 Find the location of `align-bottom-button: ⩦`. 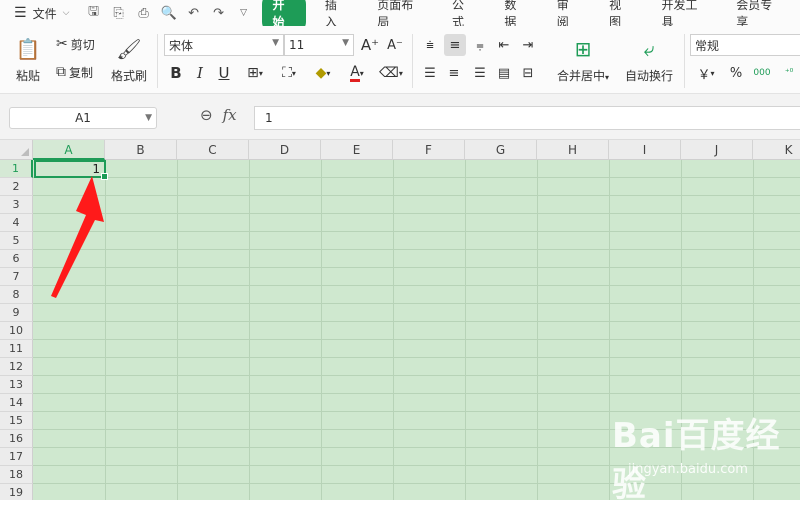

align-bottom-button: ⩦ is located at coordinates (480, 45).